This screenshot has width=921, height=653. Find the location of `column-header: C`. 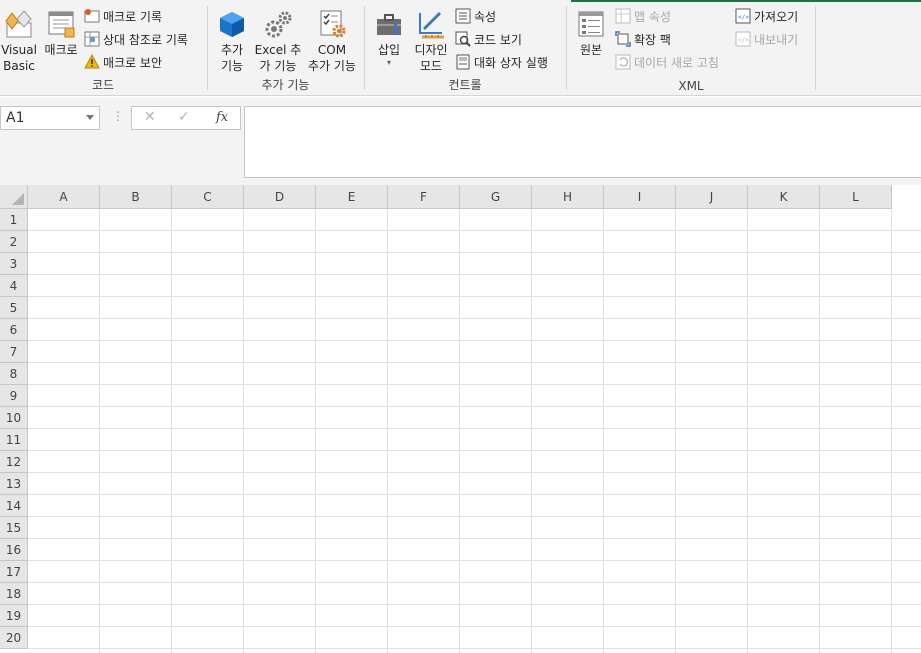

column-header: C is located at coordinates (208, 197).